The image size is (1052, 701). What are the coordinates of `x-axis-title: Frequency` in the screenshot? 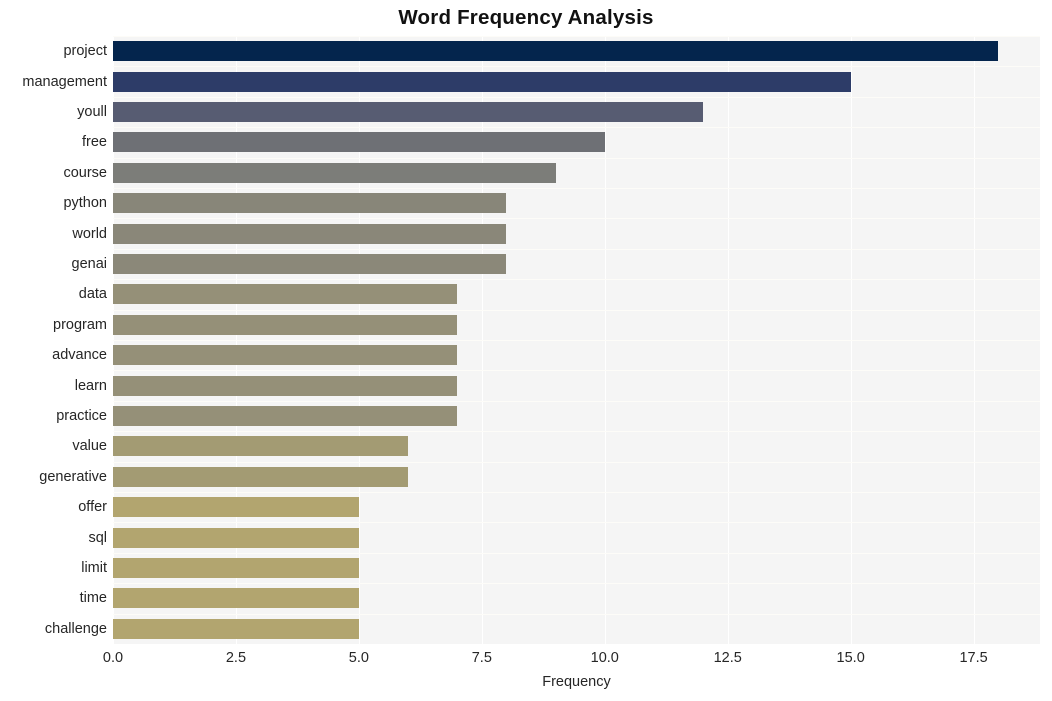 It's located at (576, 682).